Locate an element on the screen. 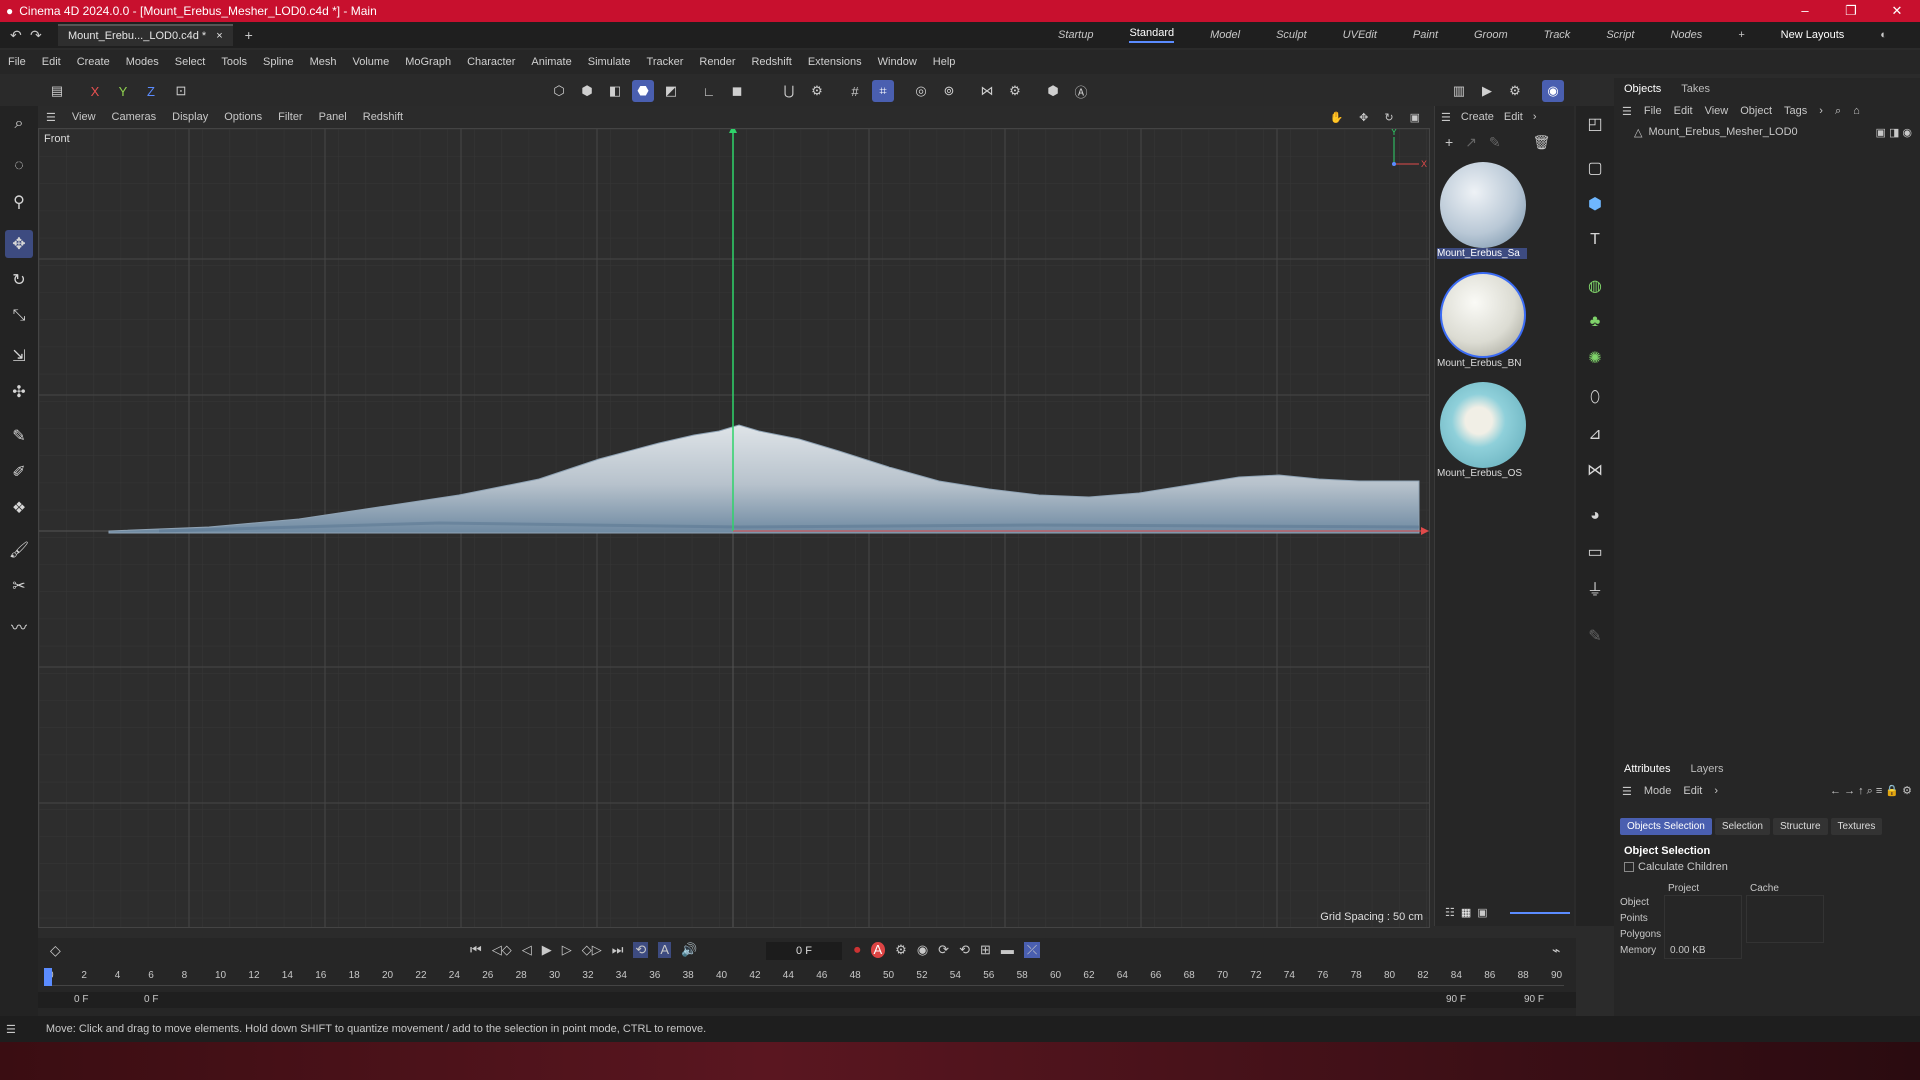 This screenshot has height=1080, width=1920. layout-model: Model is located at coordinates (1225, 35).